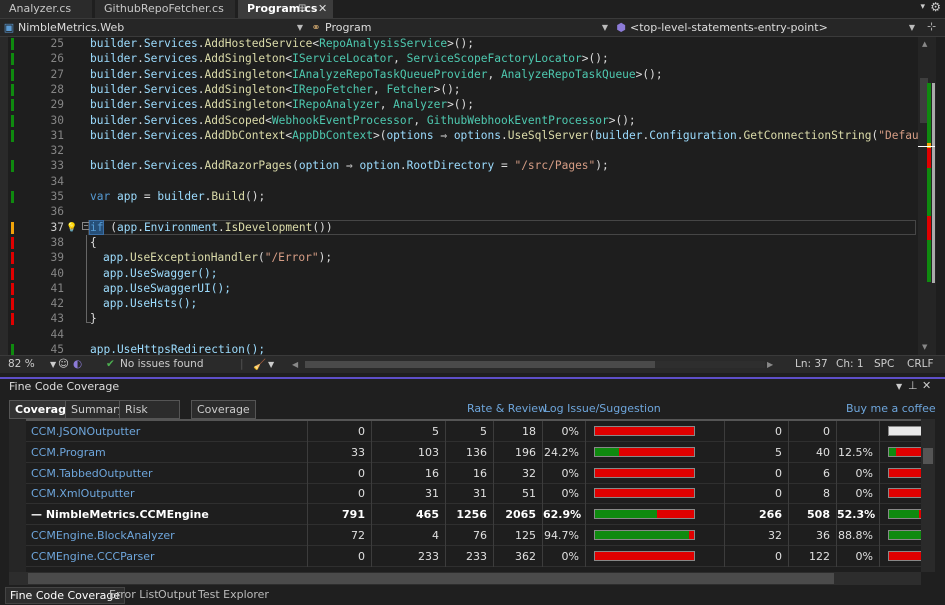 The height and width of the screenshot is (605, 945). Describe the element at coordinates (271, 364) in the screenshot. I see `chevron-down-icon: ▼` at that location.